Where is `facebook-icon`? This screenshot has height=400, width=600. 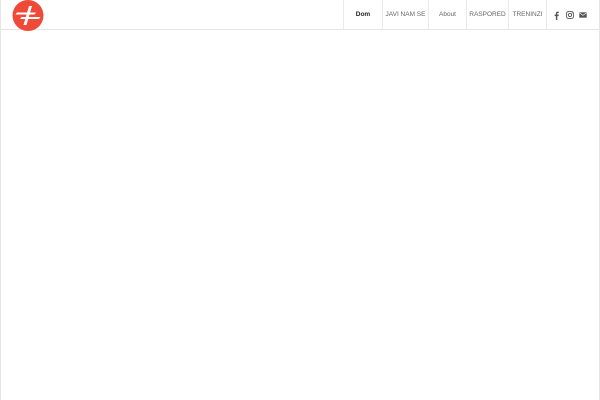
facebook-icon is located at coordinates (556, 15).